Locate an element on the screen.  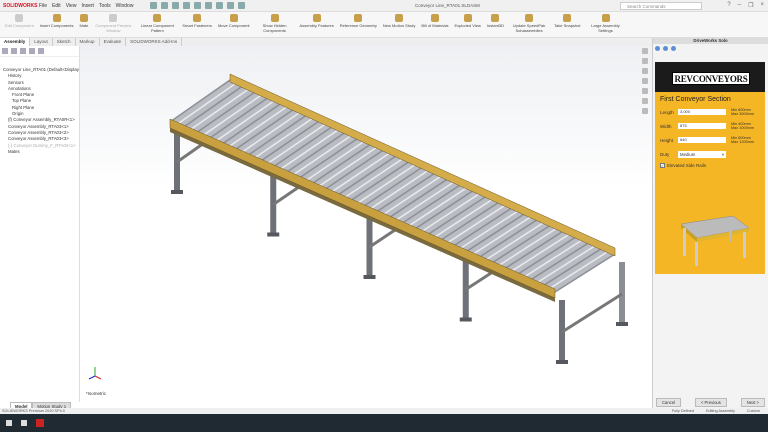
solidworks-taskbar-icon is located at coordinates (40, 423).